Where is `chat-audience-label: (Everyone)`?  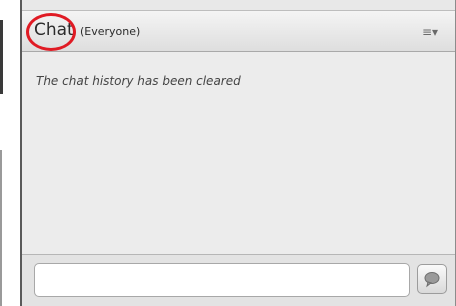 chat-audience-label: (Everyone) is located at coordinates (110, 31).